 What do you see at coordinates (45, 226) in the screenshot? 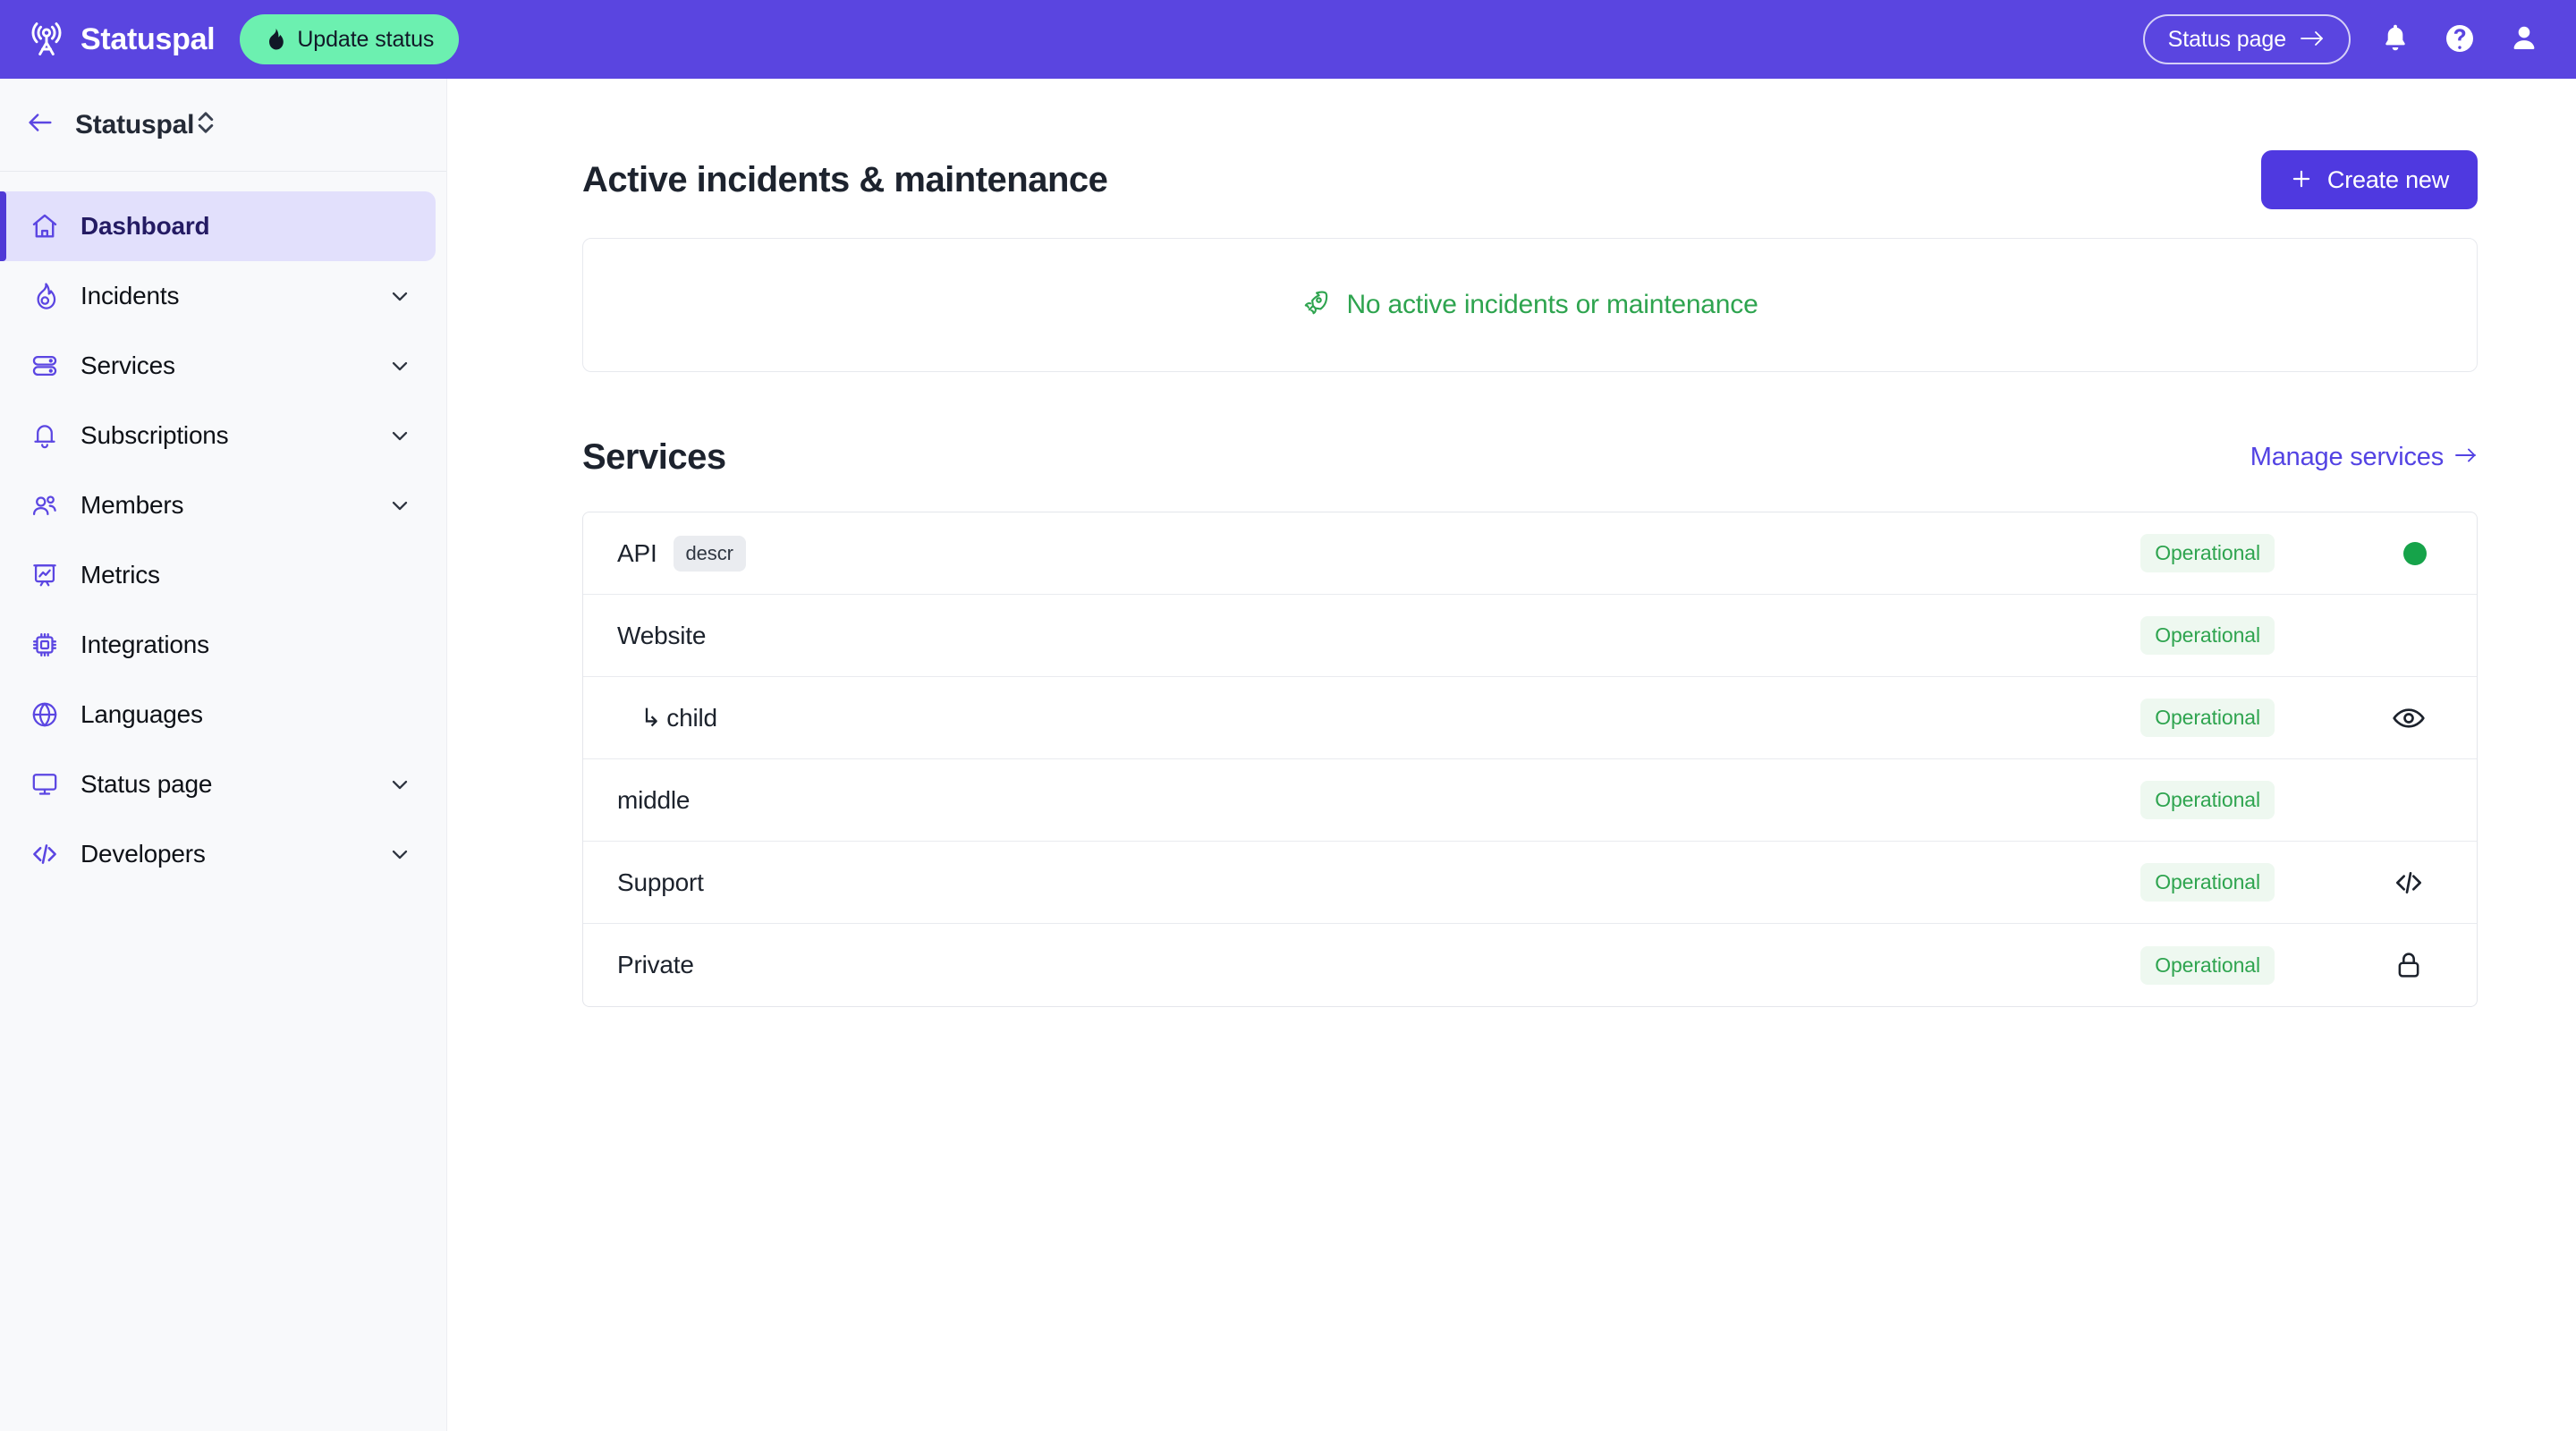
I see `home-icon` at bounding box center [45, 226].